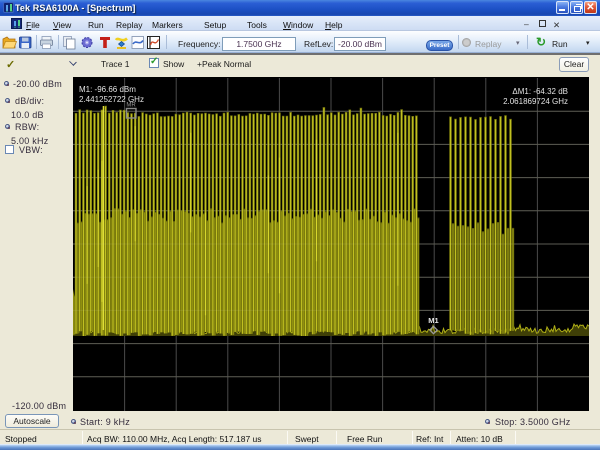 Image resolution: width=600 pixels, height=450 pixels. I want to click on svg-text: ΔM1: -64.32 dB, so click(540, 91).